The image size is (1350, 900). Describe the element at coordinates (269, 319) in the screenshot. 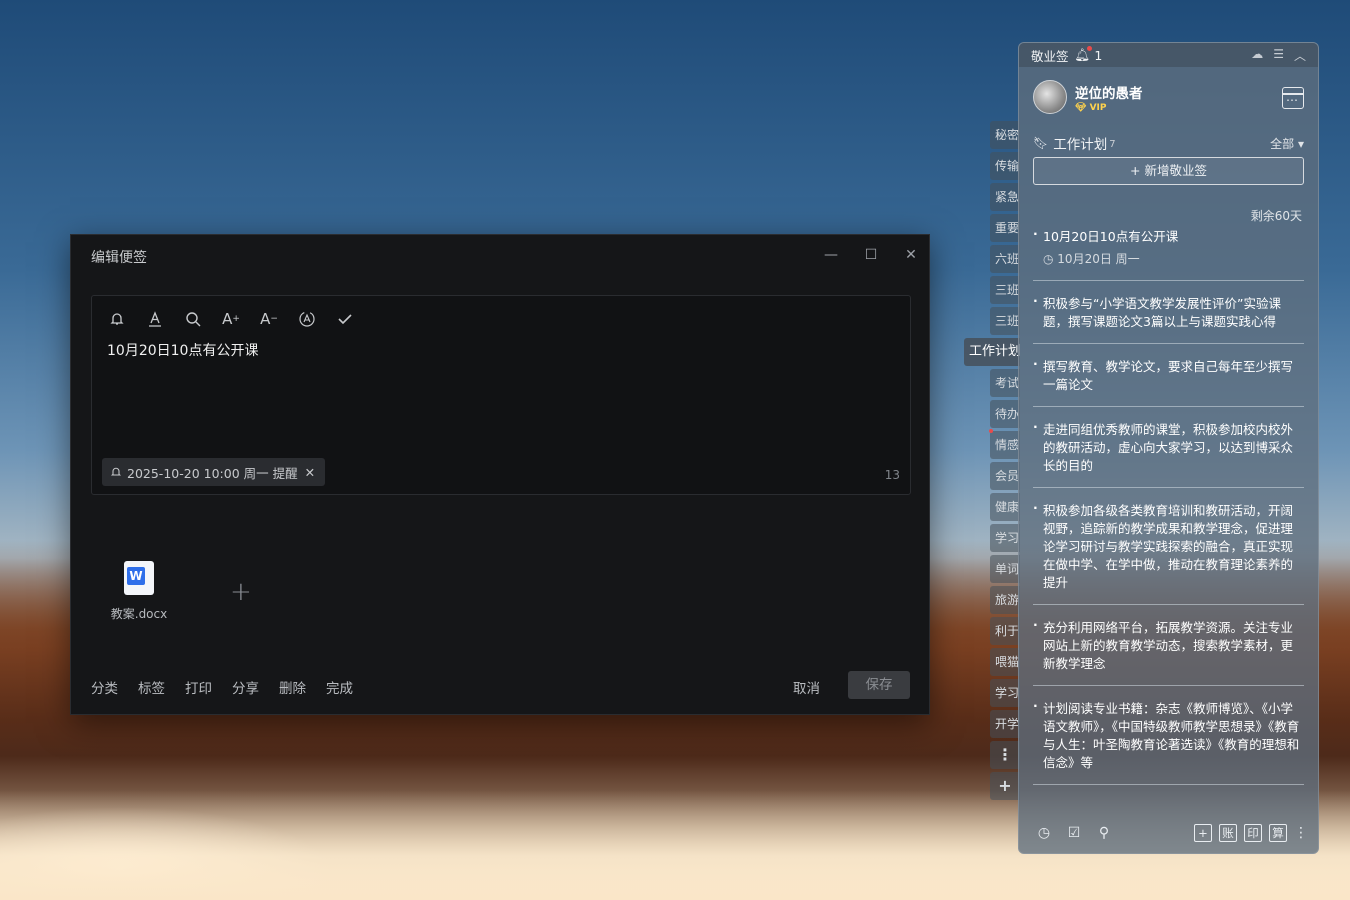

I see `font-decrease-icon: A −` at that location.